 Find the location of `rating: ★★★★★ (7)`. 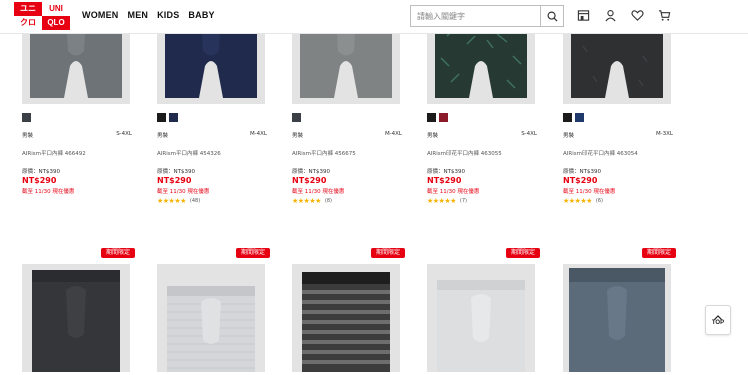

rating: ★★★★★ (7) is located at coordinates (482, 201).